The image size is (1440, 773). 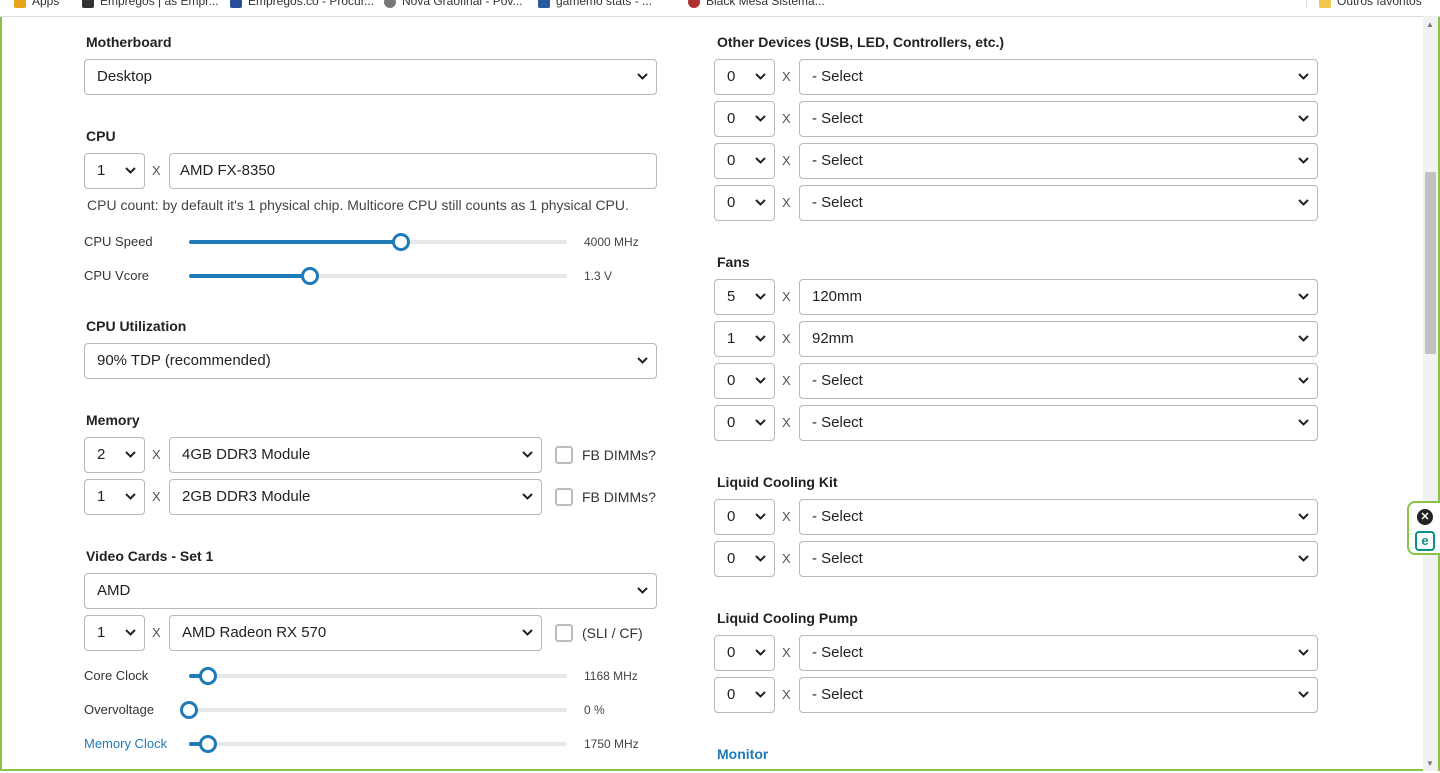 What do you see at coordinates (378, 276) in the screenshot?
I see `cpu-vcore-slider` at bounding box center [378, 276].